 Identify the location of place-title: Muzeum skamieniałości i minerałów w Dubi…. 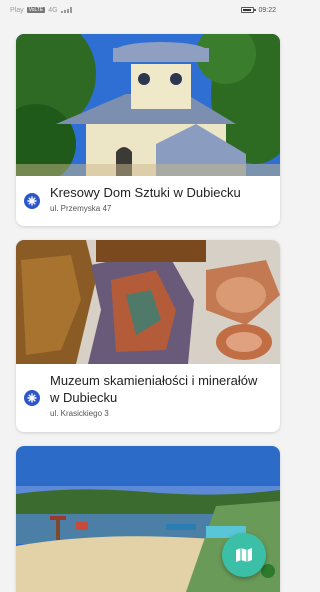
(154, 389).